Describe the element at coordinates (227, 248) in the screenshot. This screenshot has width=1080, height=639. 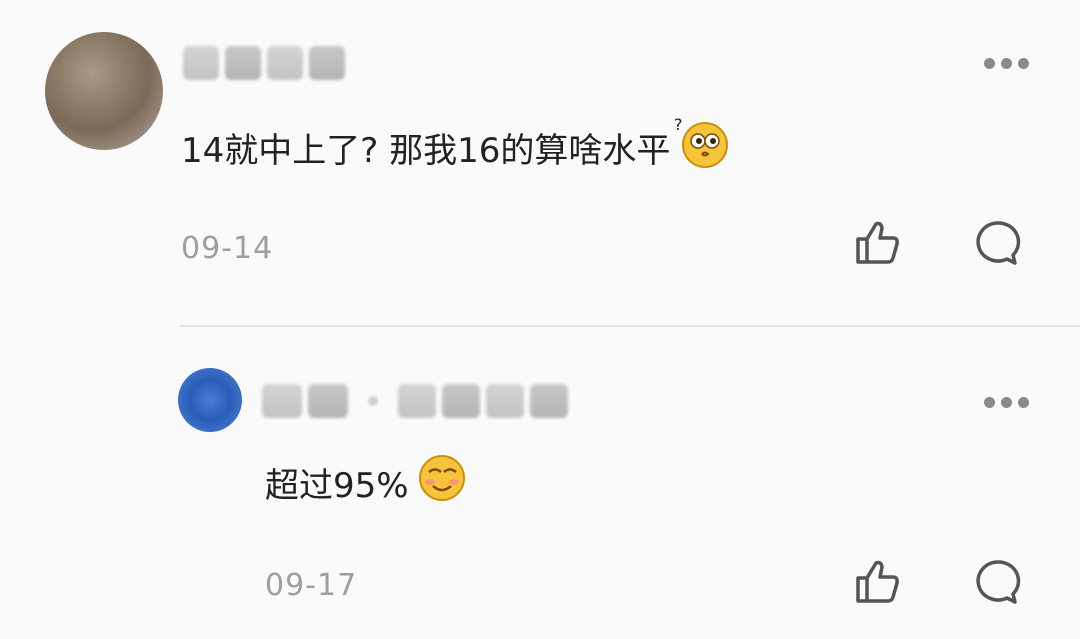
I see `comment-date: 09-14` at that location.